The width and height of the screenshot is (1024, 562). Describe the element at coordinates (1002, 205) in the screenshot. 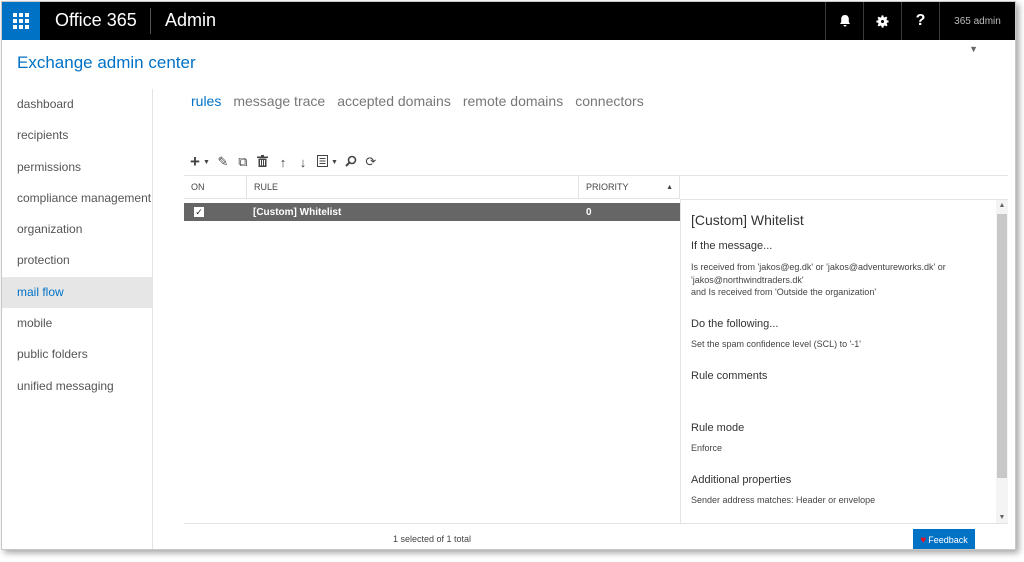

I see `scroll-up-icon: ▲` at that location.